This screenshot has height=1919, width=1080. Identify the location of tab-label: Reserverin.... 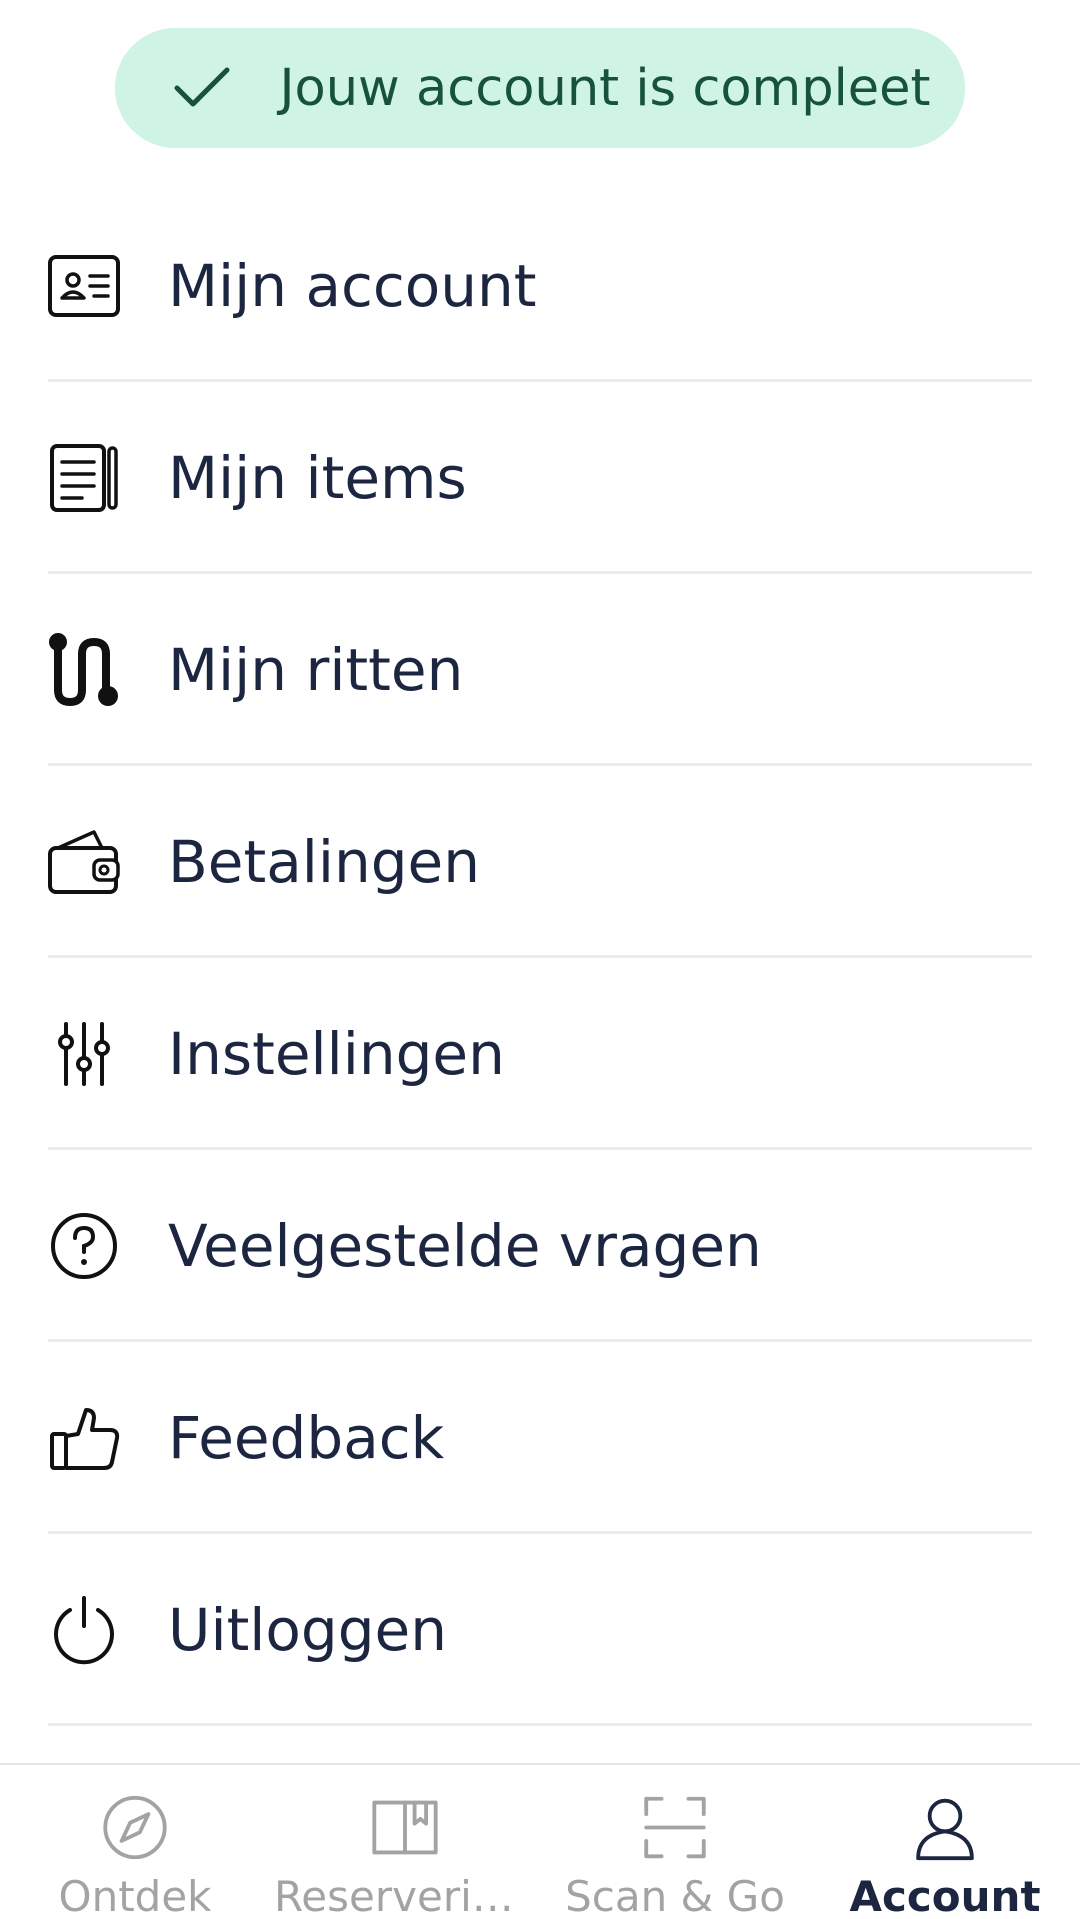
(405, 1895).